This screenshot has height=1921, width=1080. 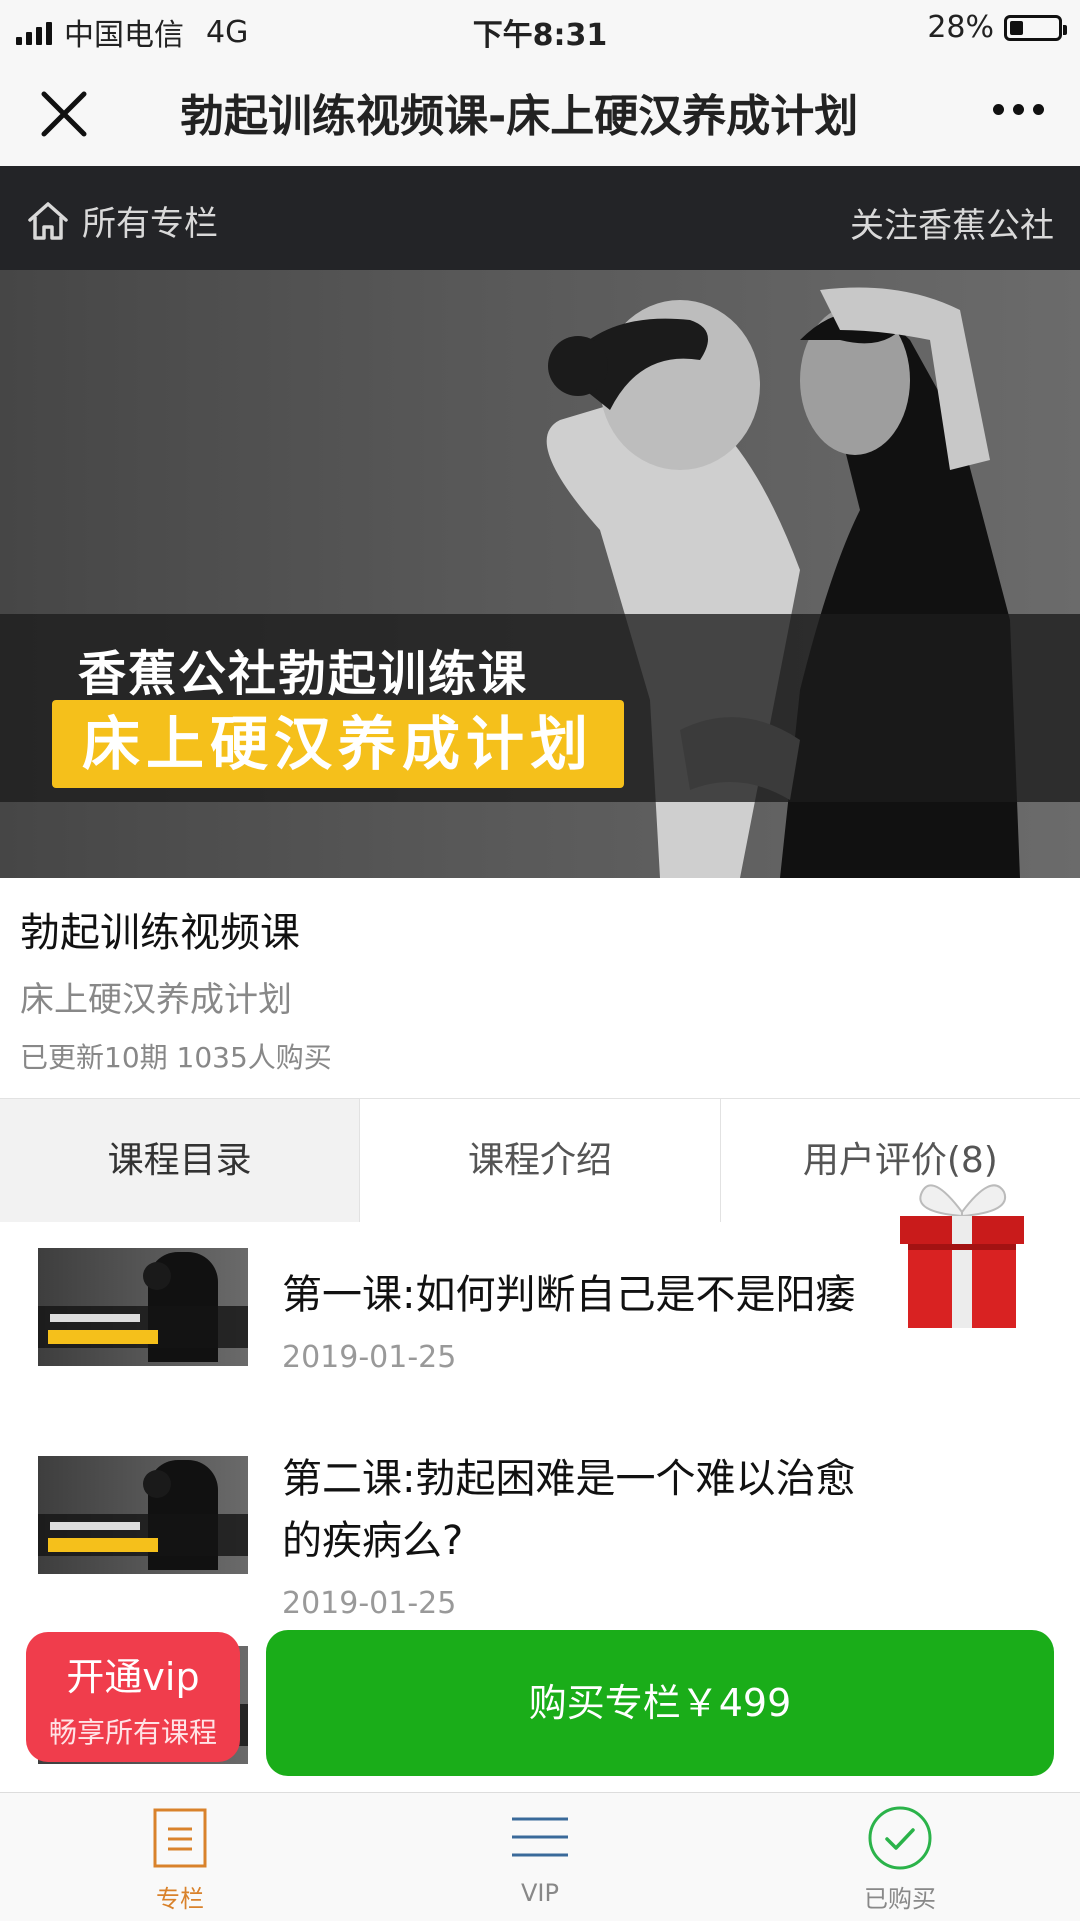 I want to click on all-columns-link: 所有专栏, so click(x=122, y=220).